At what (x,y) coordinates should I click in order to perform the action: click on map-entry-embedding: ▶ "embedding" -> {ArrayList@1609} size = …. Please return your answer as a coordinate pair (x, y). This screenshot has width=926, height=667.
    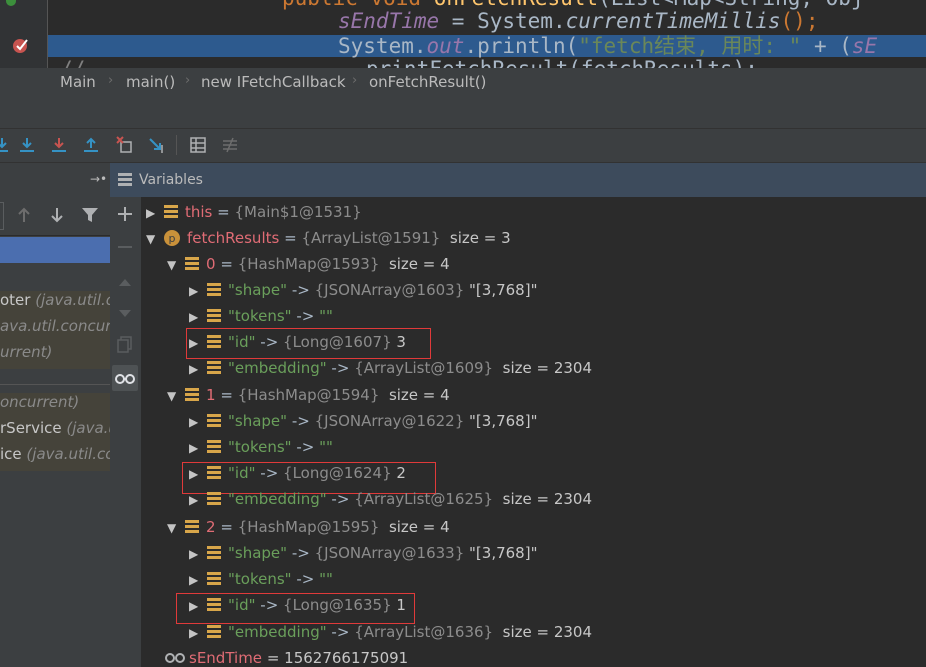
    Looking at the image, I should click on (390, 368).